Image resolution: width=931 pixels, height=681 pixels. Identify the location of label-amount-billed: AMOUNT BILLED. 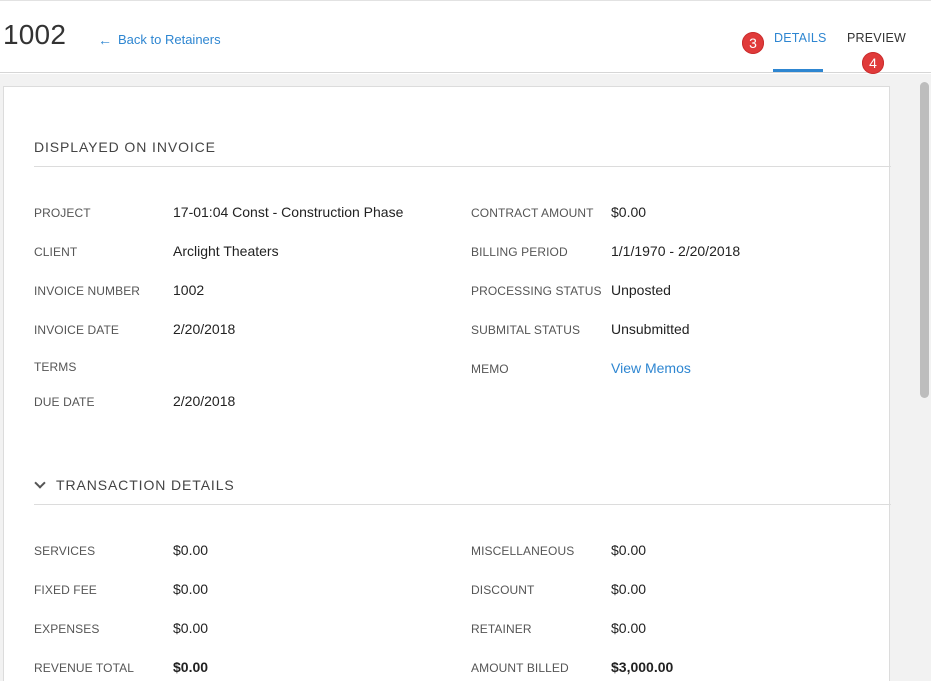
(520, 668).